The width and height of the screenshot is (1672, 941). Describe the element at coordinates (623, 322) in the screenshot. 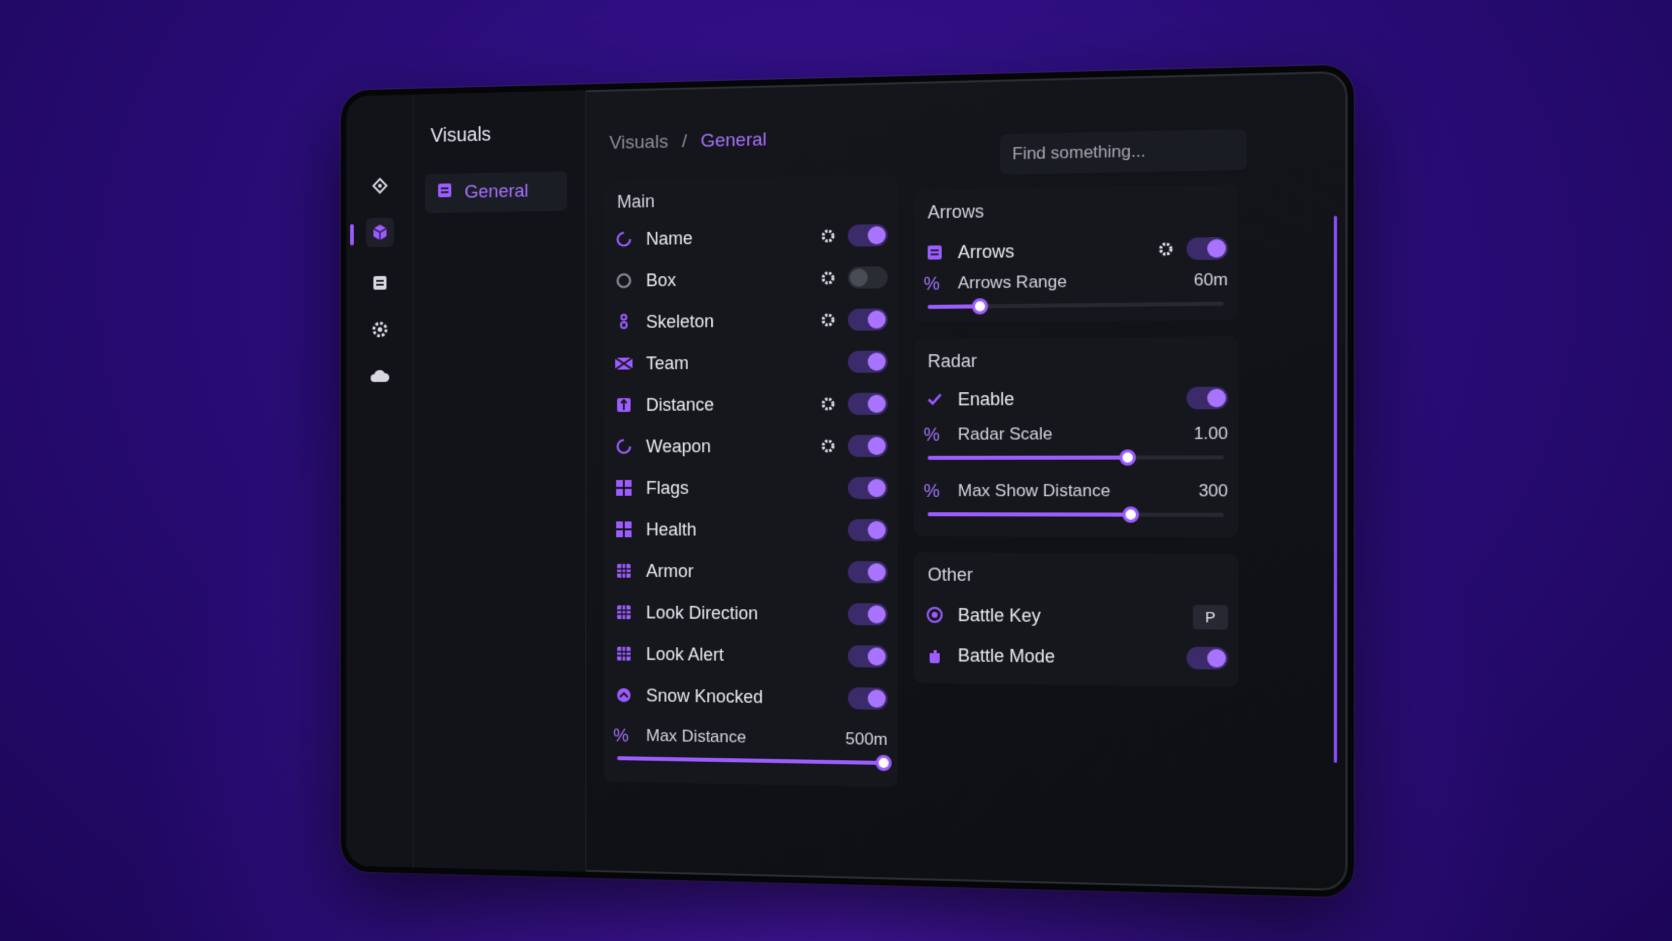

I see `skeleton-icon` at that location.